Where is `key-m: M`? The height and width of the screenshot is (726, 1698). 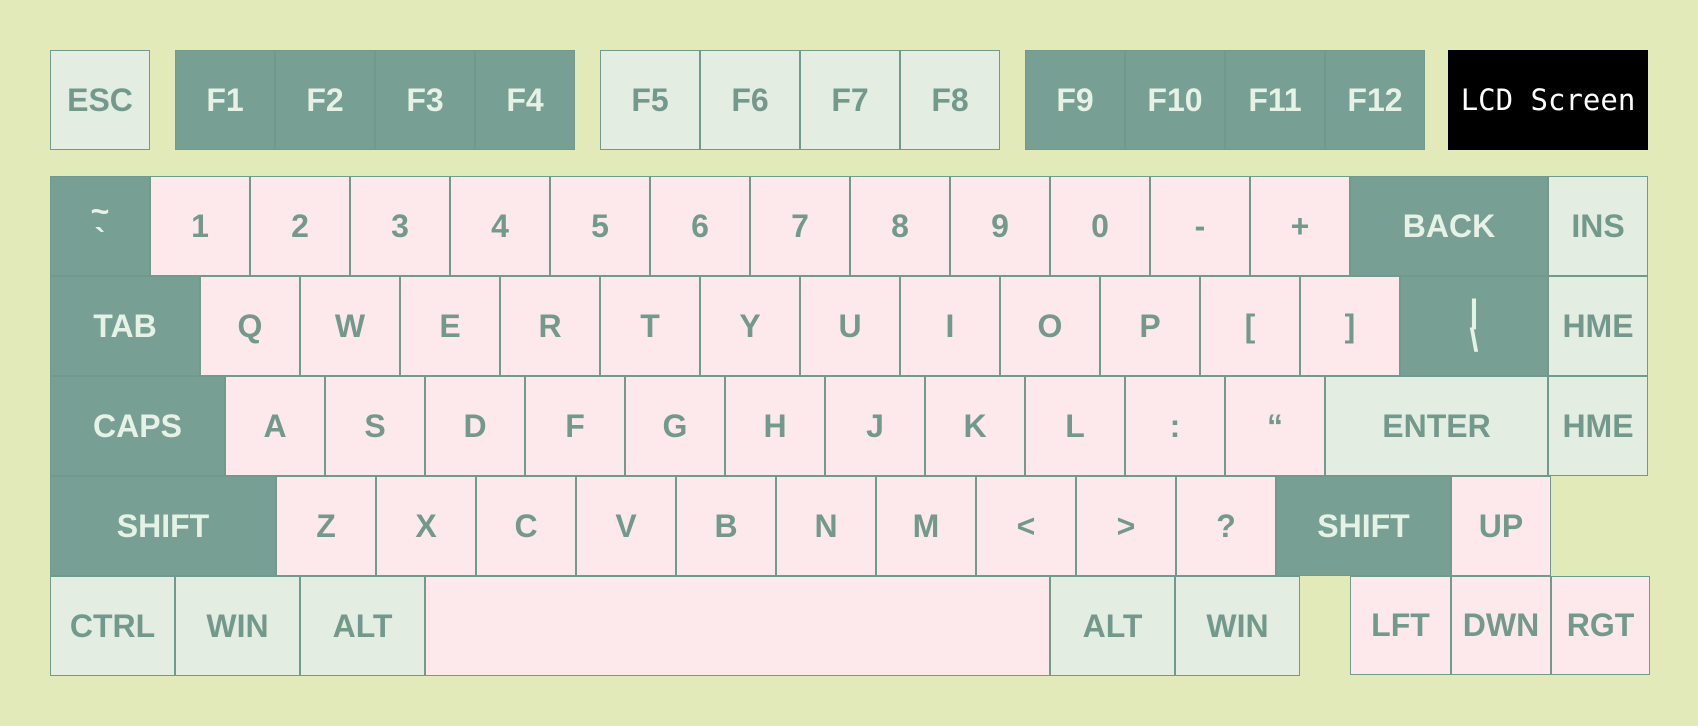
key-m: M is located at coordinates (926, 526).